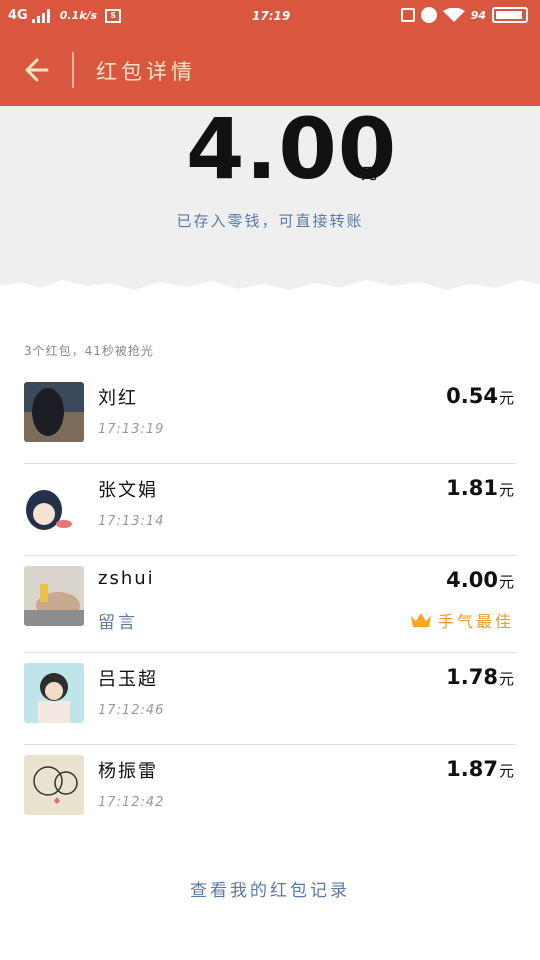 Image resolution: width=540 pixels, height=960 pixels. Describe the element at coordinates (131, 710) in the screenshot. I see `receive-time: 17:12:46` at that location.